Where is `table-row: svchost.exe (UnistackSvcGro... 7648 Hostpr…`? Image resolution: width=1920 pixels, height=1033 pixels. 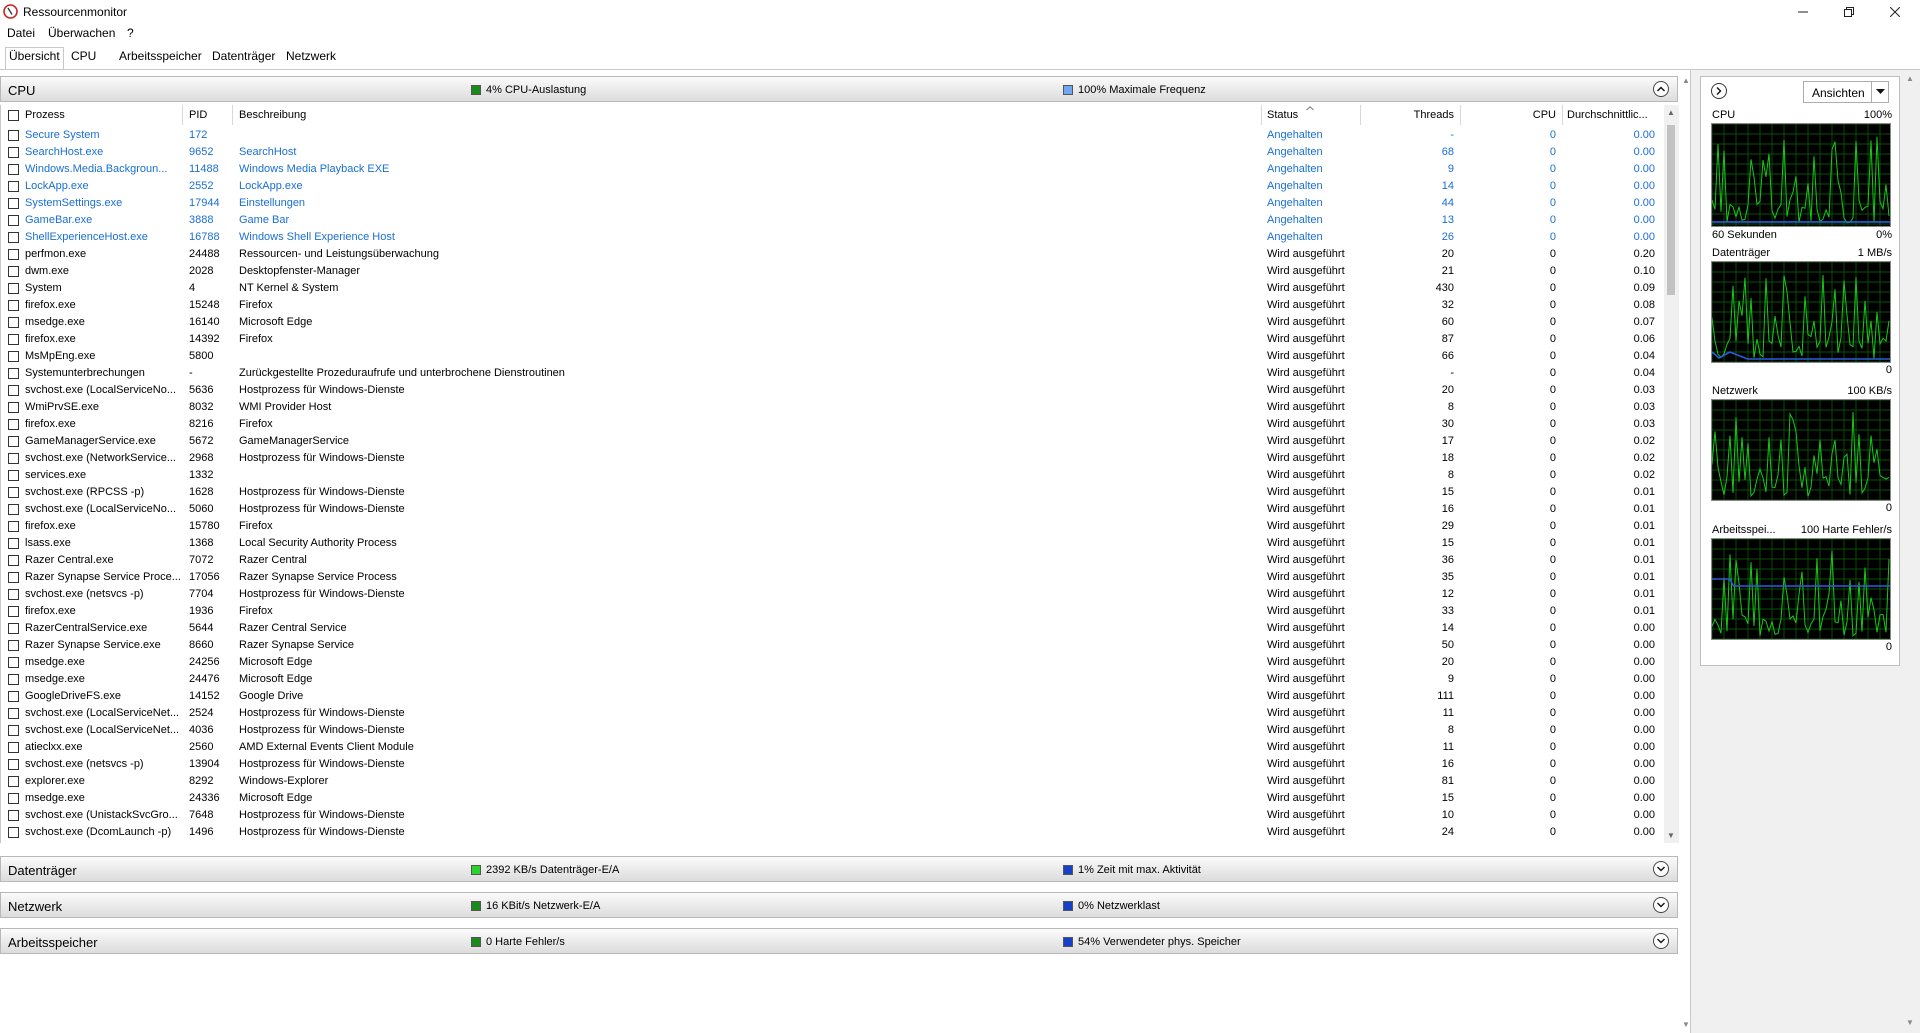 table-row: svchost.exe (UnistackSvcGro... 7648 Hostpr… is located at coordinates (831, 815).